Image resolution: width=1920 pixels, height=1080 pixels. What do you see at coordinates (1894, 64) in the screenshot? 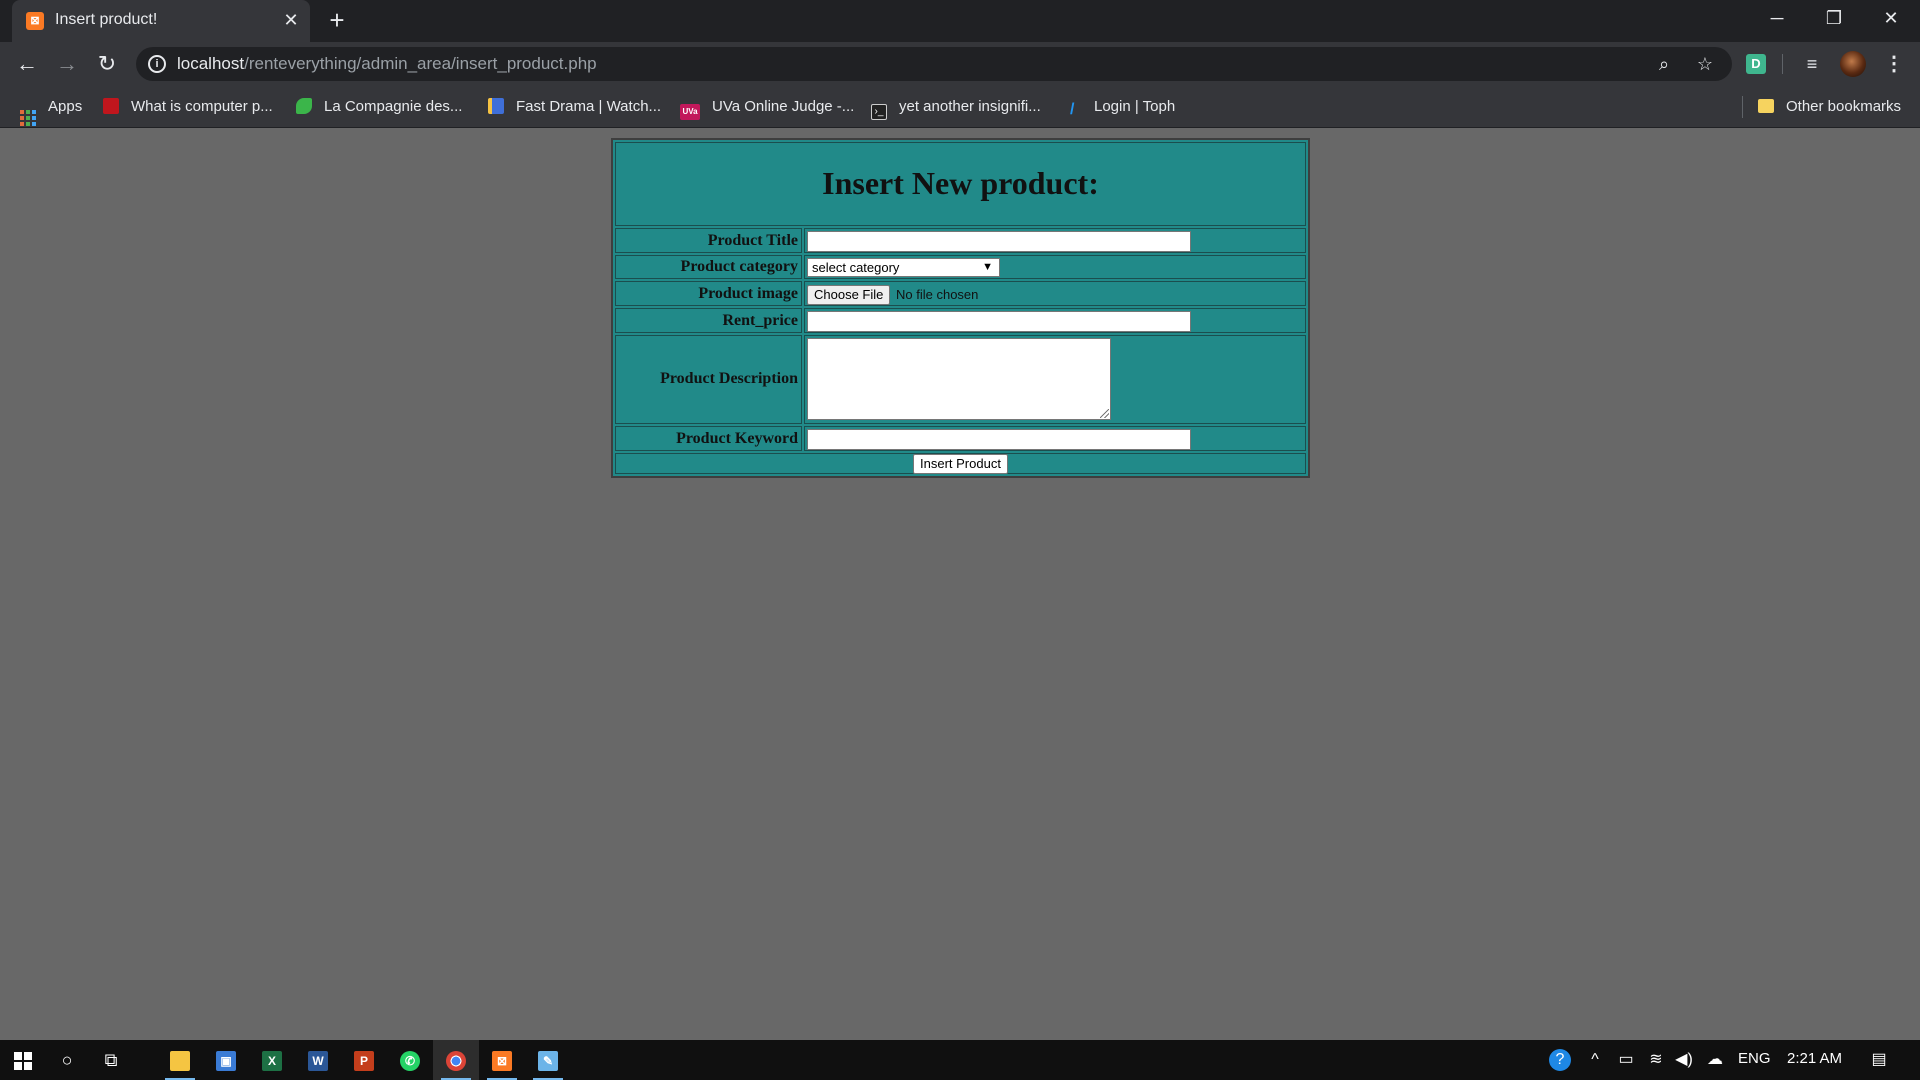
I see `browser-menu-icon: ⋮` at bounding box center [1894, 64].